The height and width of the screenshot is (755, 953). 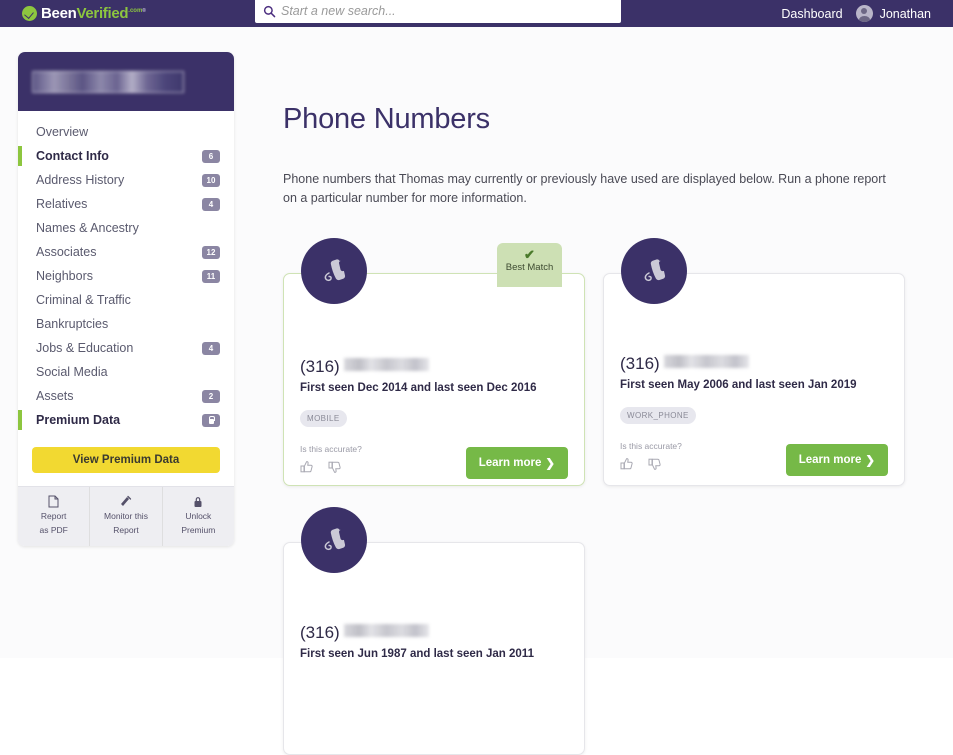 What do you see at coordinates (126, 180) in the screenshot?
I see `sidebar-item-address-history: Address History 10` at bounding box center [126, 180].